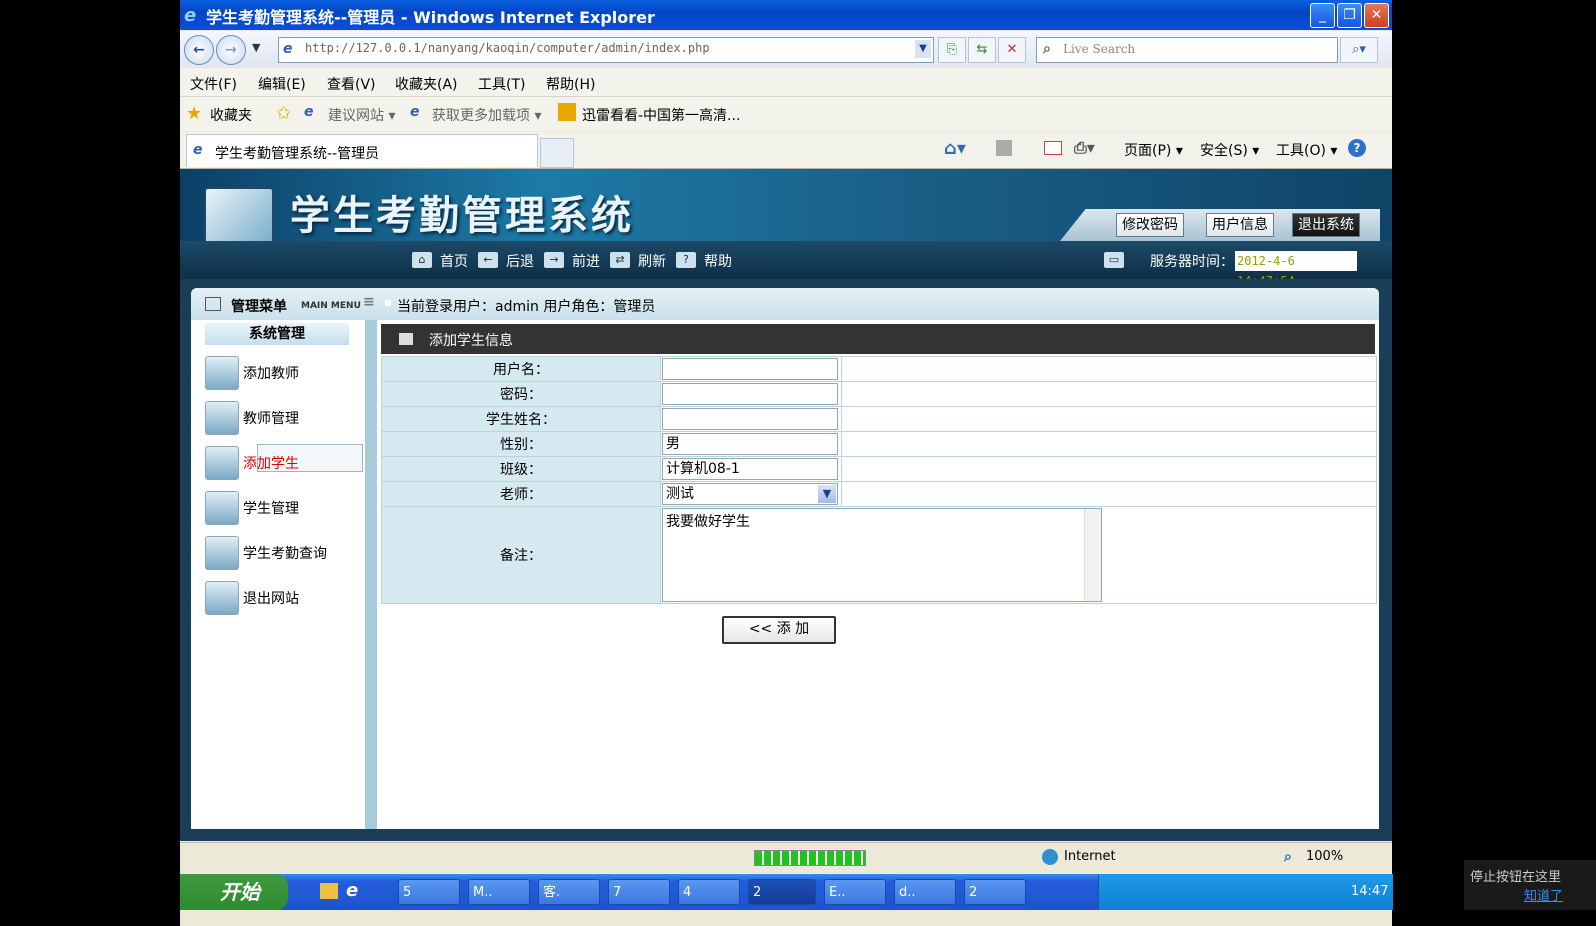  I want to click on refresh-icon: ⇆, so click(982, 50).